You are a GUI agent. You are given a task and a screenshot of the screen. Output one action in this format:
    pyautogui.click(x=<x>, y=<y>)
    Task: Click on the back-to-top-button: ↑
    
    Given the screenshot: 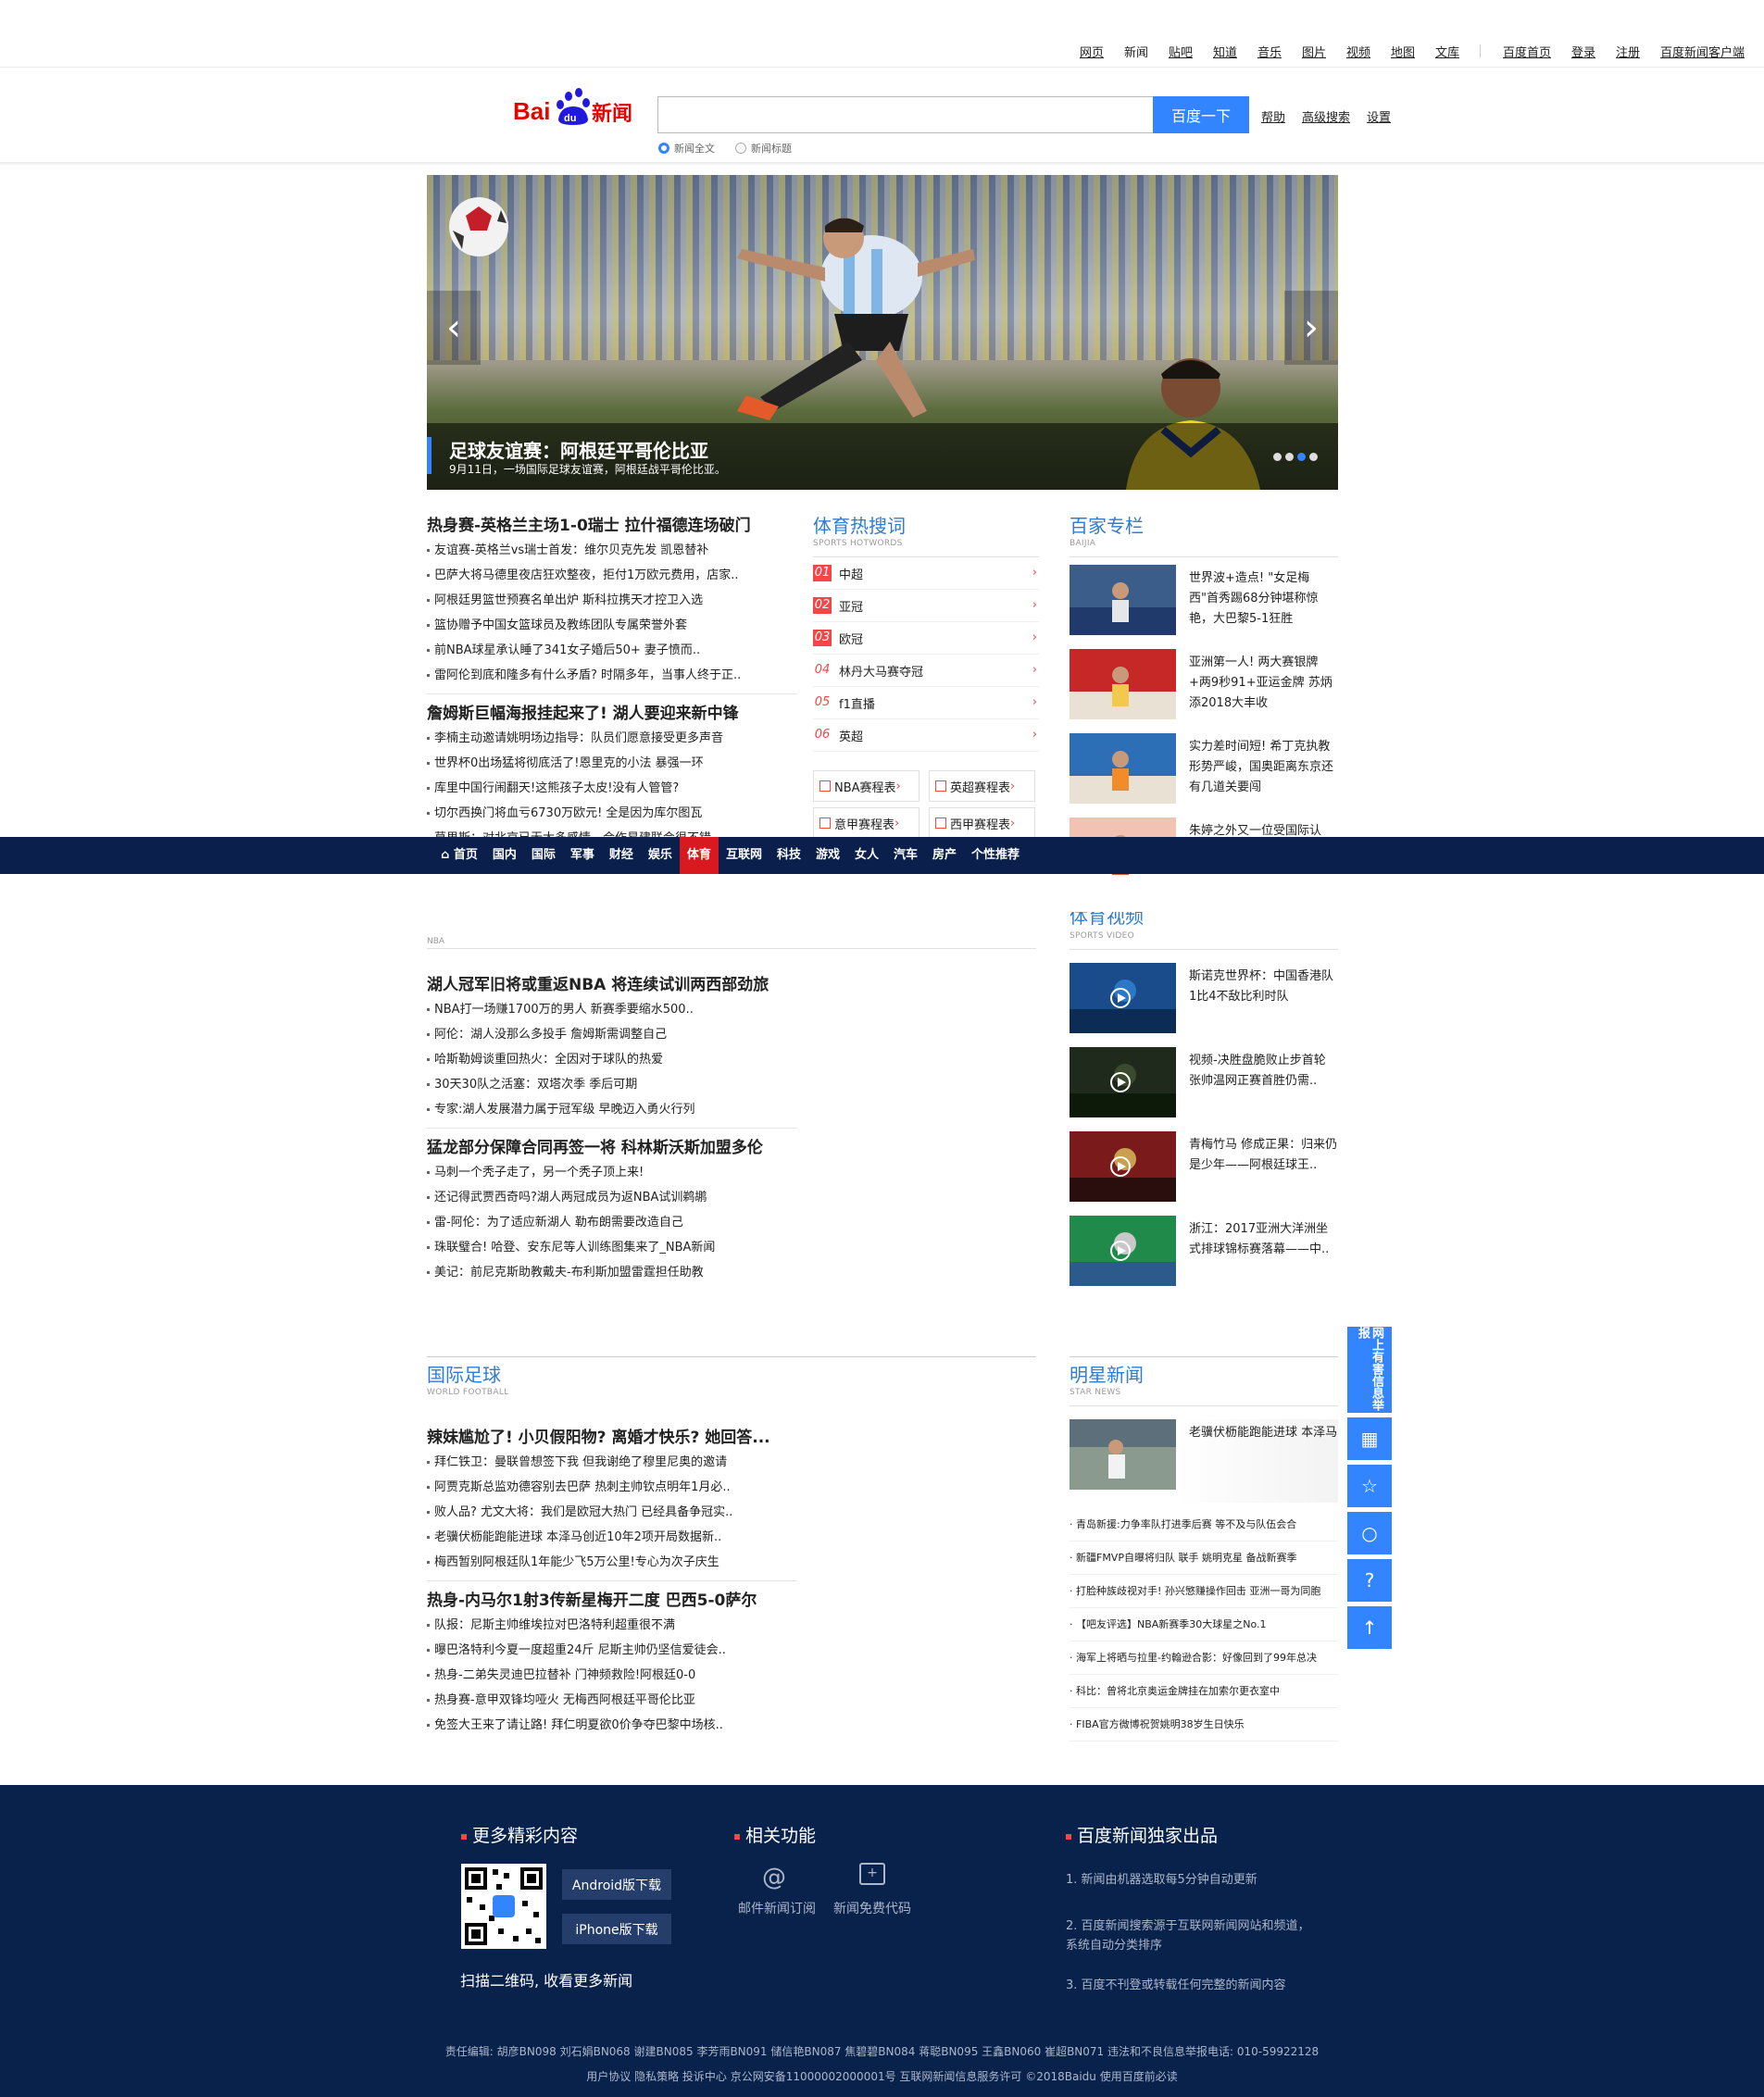 What is the action you would take?
    pyautogui.click(x=1370, y=1627)
    